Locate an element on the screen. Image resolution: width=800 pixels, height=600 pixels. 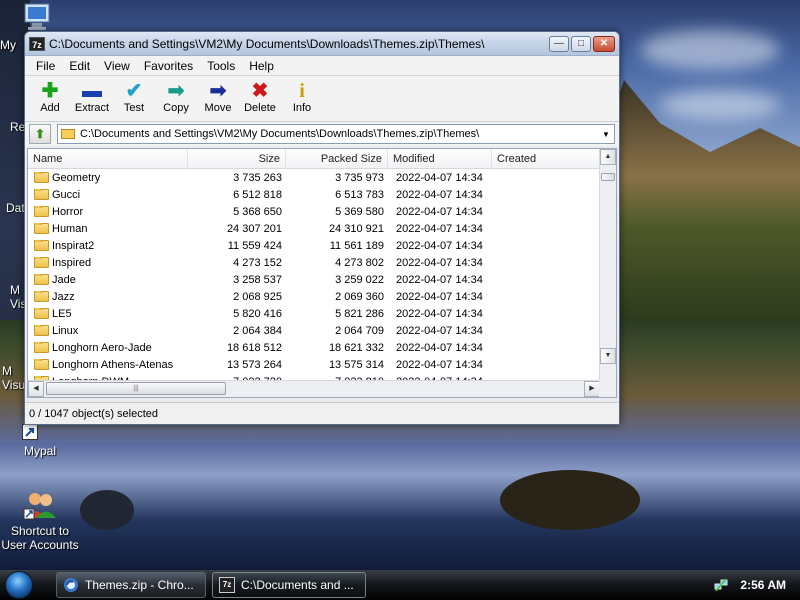
move-label: Move is located at coordinates (218, 108).